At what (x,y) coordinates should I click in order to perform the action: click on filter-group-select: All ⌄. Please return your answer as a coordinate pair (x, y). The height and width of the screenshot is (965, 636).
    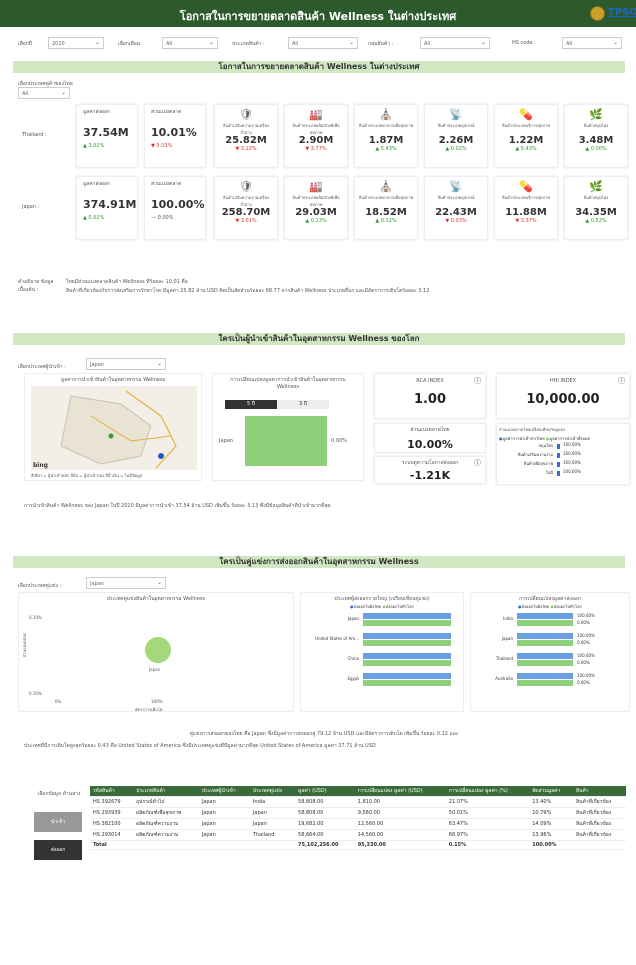
    Looking at the image, I should click on (455, 43).